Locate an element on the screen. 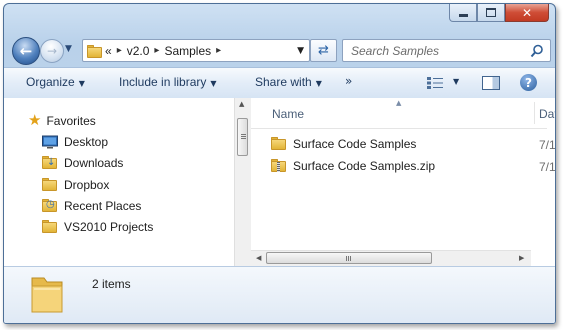 The width and height of the screenshot is (563, 330). scroll-thumb is located at coordinates (242, 137).